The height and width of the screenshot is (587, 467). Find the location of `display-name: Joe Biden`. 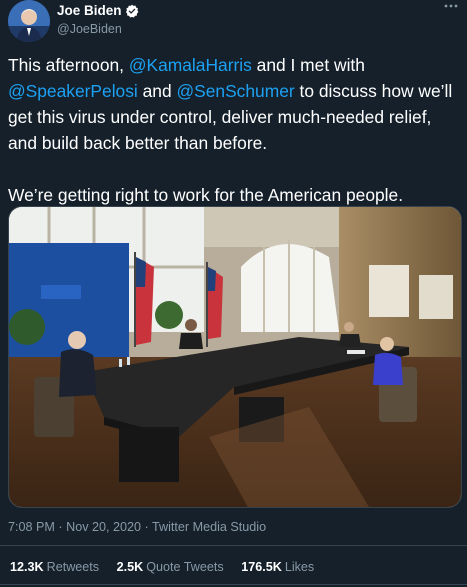

display-name: Joe Biden is located at coordinates (89, 10).